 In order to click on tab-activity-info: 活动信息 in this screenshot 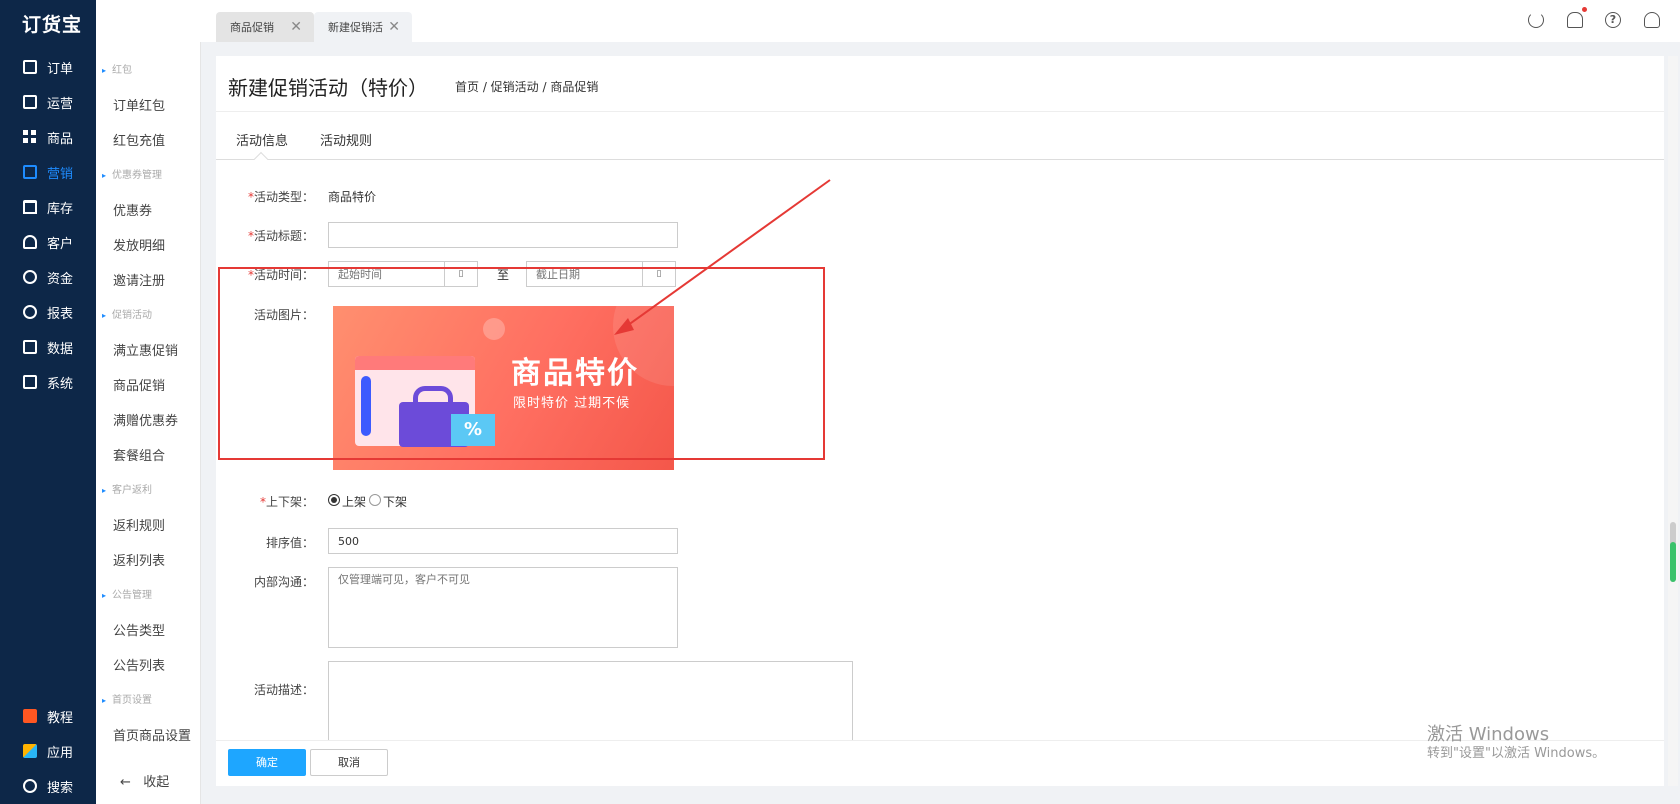, I will do `click(262, 139)`.